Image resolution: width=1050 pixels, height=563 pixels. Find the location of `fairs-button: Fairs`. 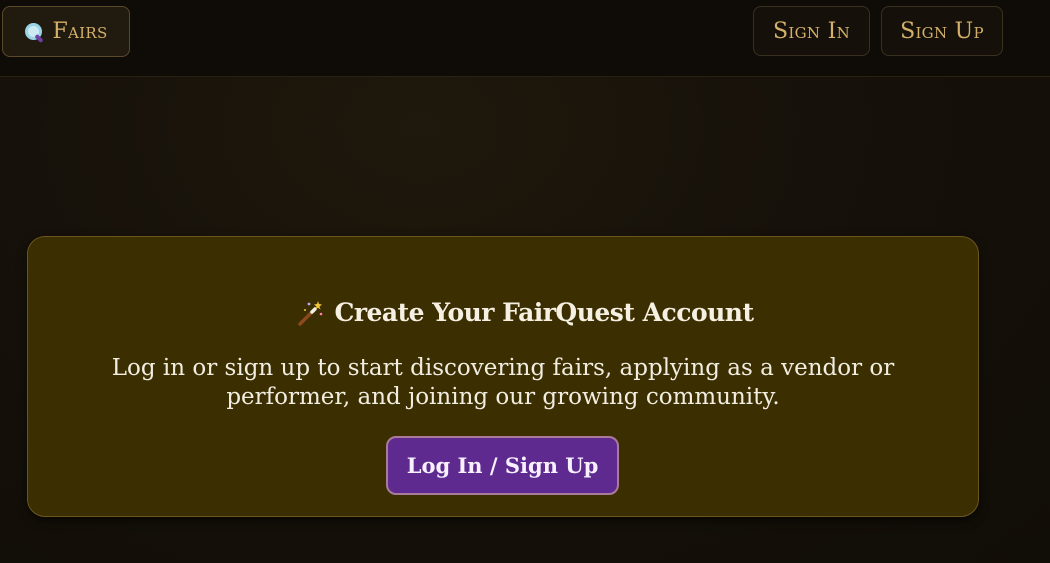

fairs-button: Fairs is located at coordinates (66, 31).